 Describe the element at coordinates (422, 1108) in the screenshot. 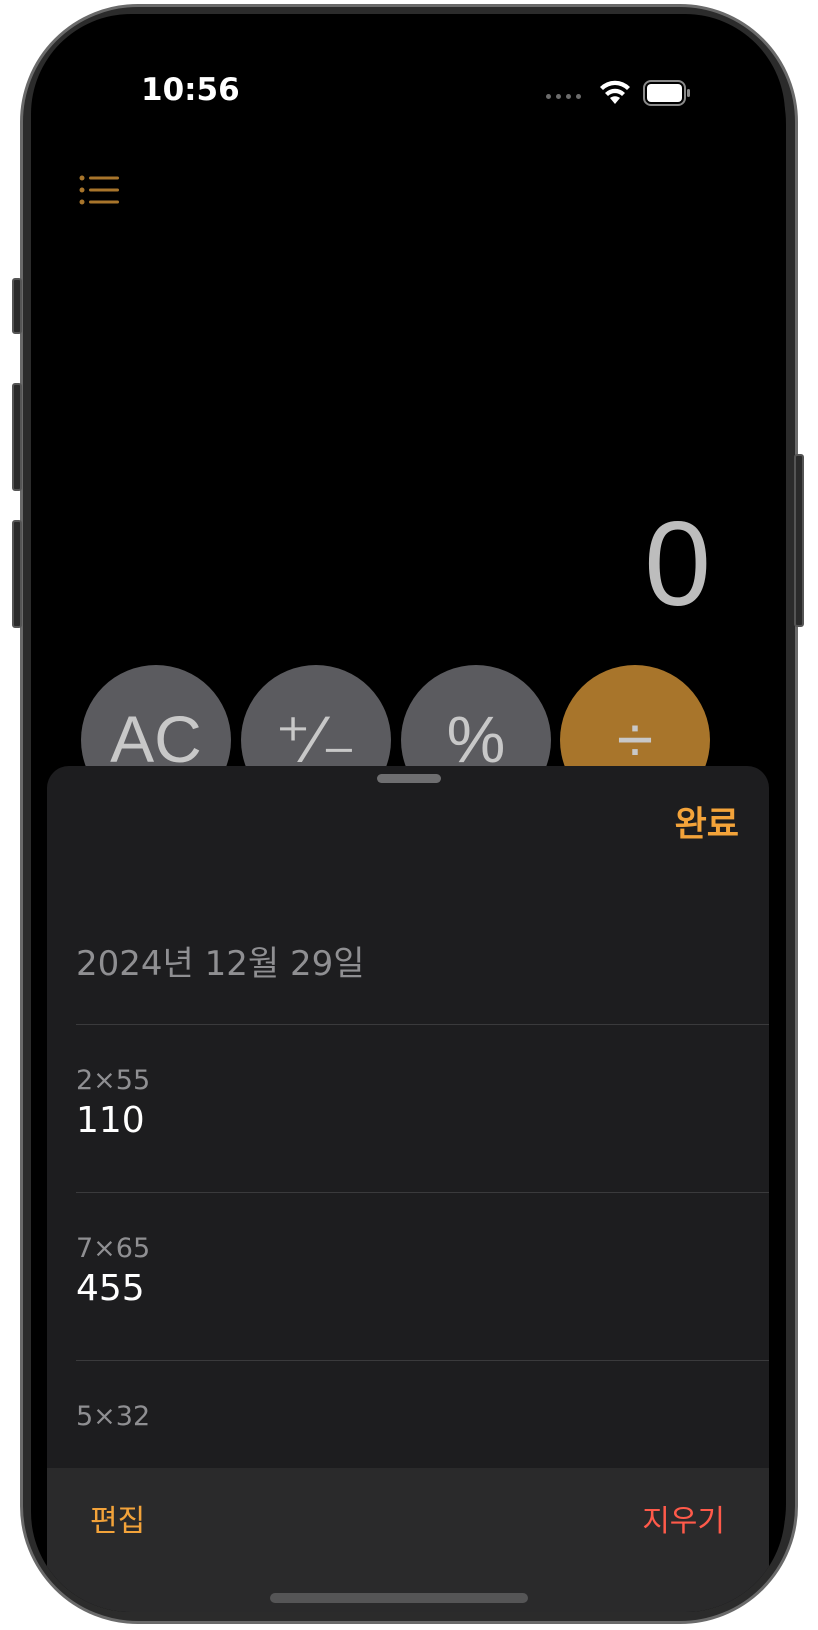

I see `history-row: 2×55 110` at that location.